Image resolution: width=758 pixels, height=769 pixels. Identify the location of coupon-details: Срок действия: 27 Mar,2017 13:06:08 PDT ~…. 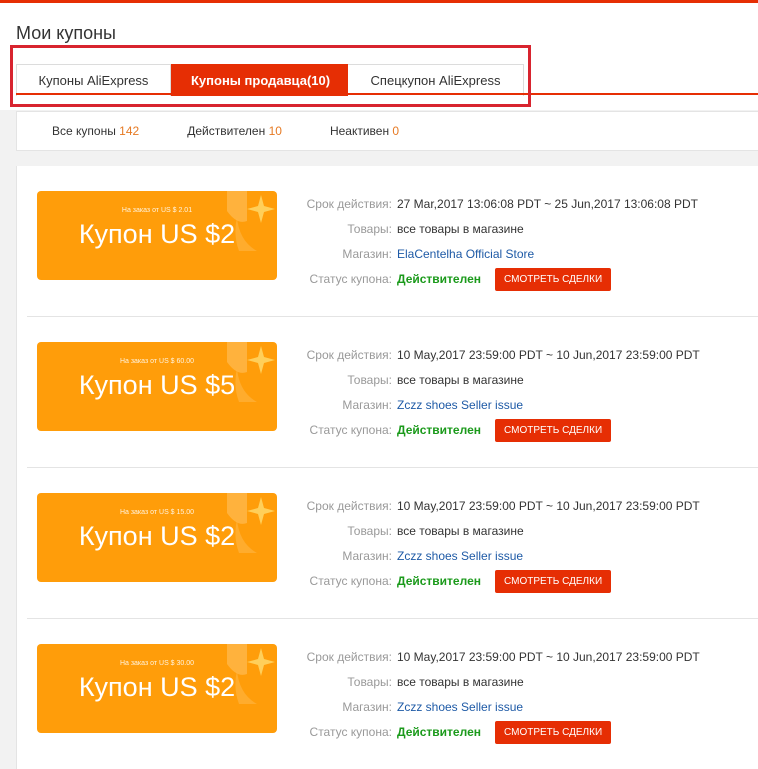
(512, 242).